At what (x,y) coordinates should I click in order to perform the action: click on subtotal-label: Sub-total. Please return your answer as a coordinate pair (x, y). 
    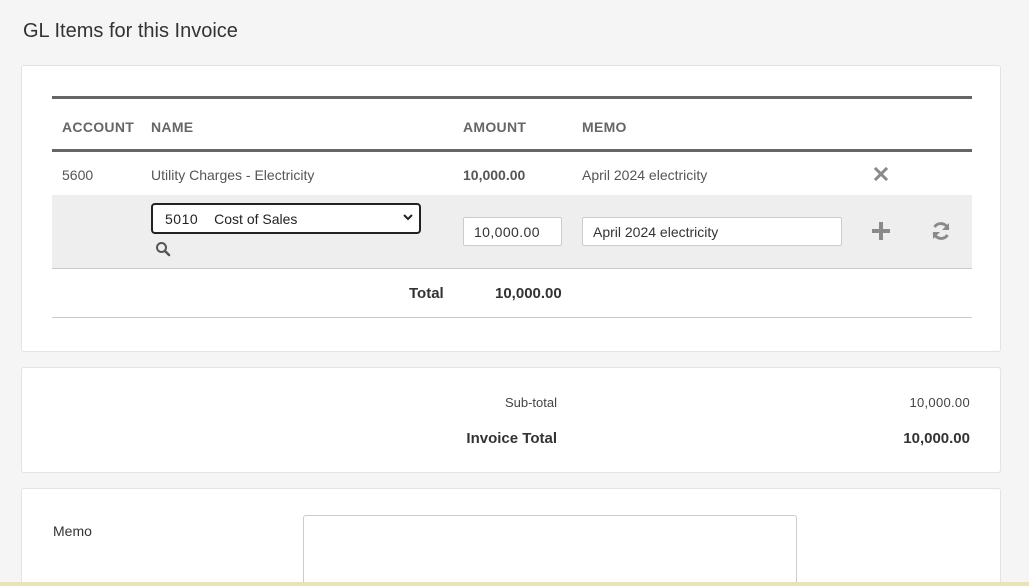
    Looking at the image, I should click on (530, 402).